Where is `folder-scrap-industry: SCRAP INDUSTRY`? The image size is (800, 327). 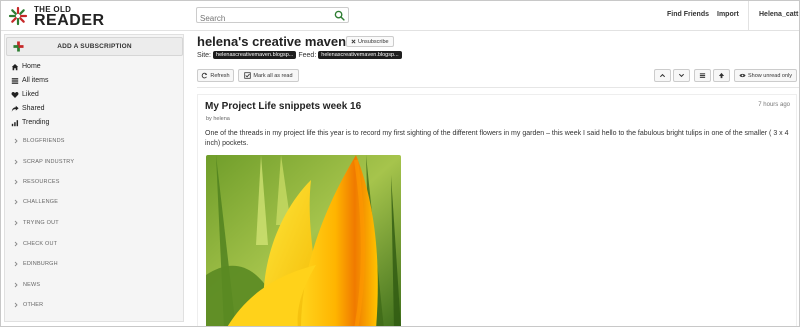
folder-scrap-industry: SCRAP INDUSTRY is located at coordinates (43, 162).